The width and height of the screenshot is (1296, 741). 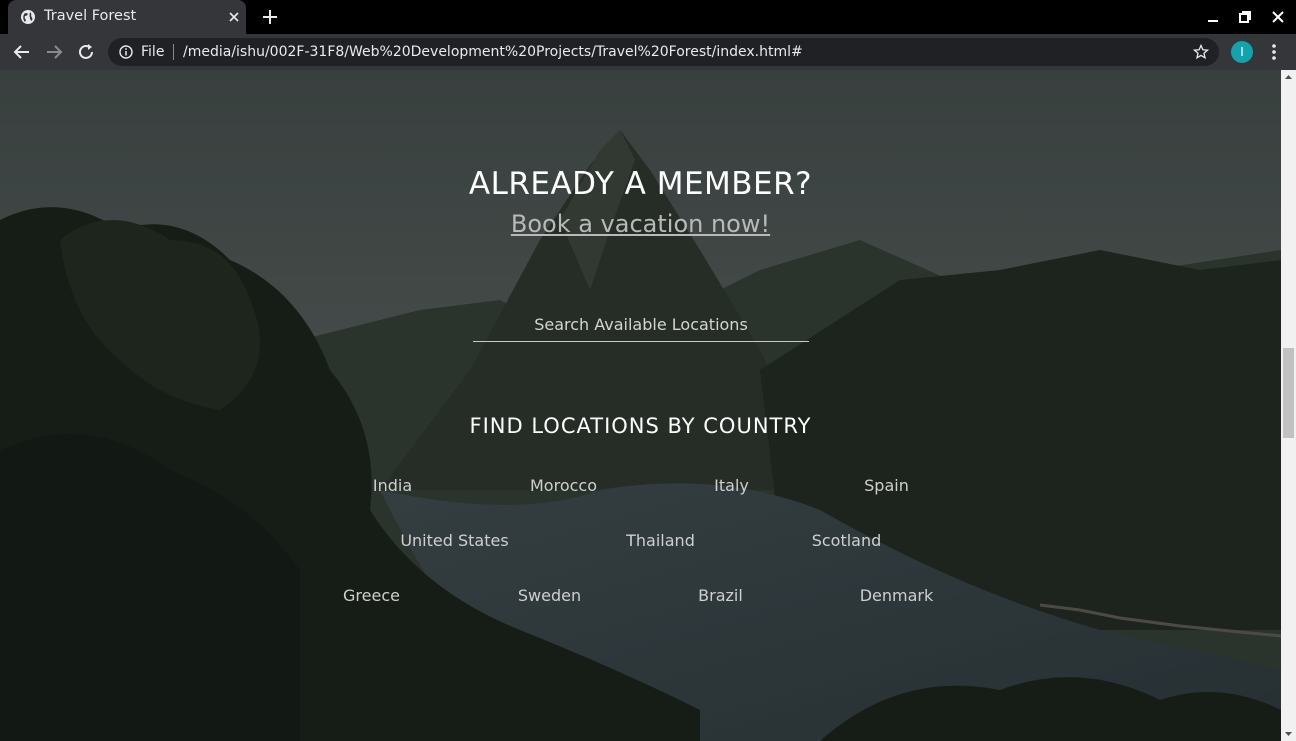 I want to click on search-locations-input, so click(x=641, y=325).